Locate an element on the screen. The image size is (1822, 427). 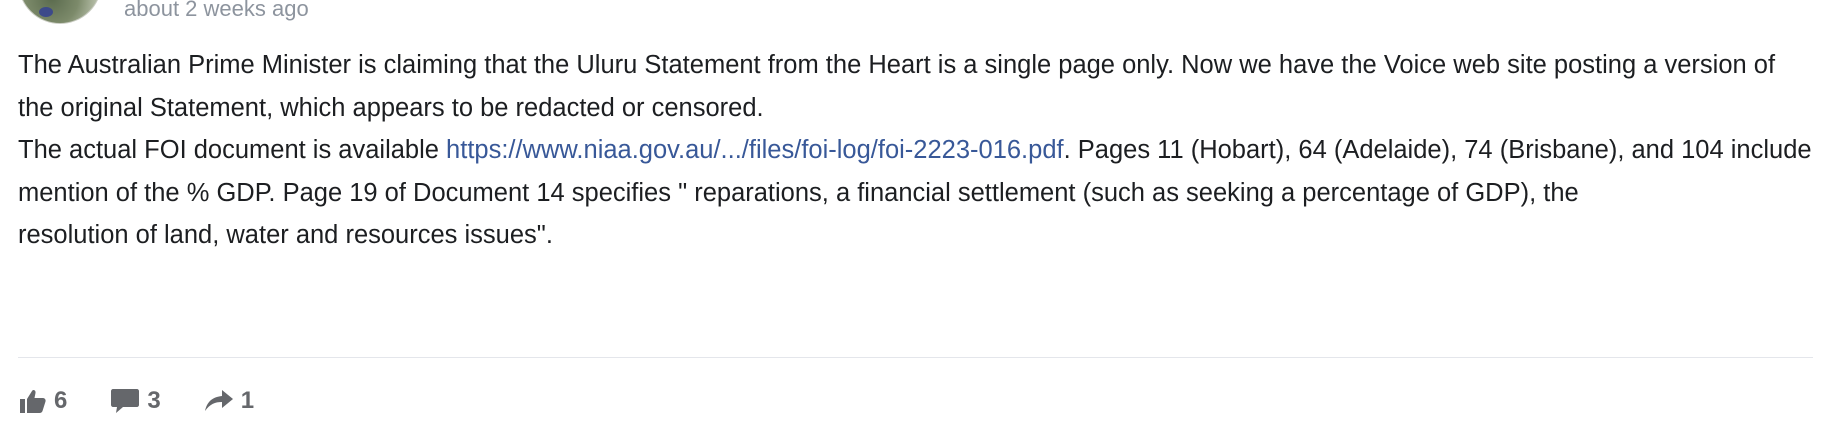
share-count: 1 is located at coordinates (247, 400).